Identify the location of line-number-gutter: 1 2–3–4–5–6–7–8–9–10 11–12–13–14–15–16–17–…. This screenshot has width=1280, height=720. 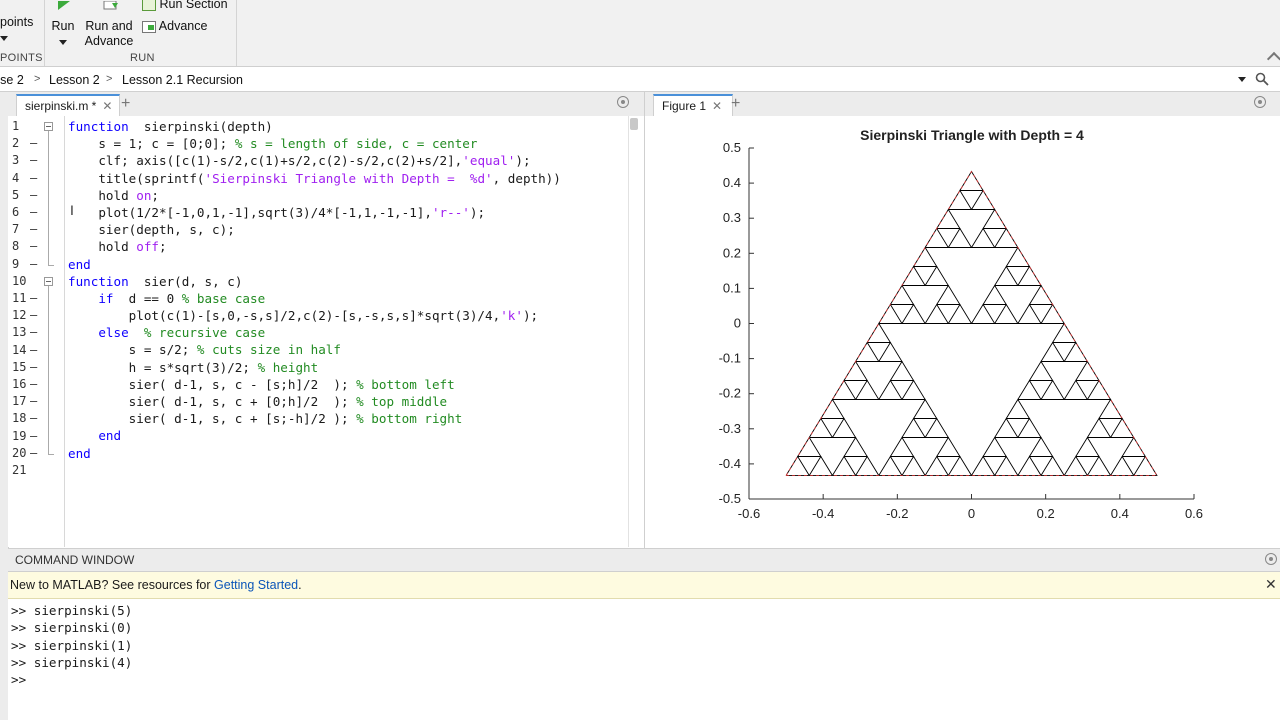
(36, 331).